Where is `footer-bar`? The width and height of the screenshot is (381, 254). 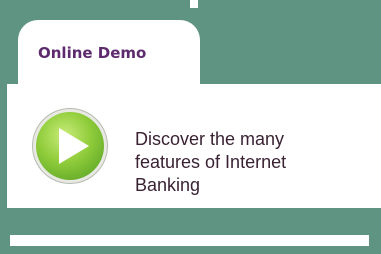
footer-bar is located at coordinates (189, 240).